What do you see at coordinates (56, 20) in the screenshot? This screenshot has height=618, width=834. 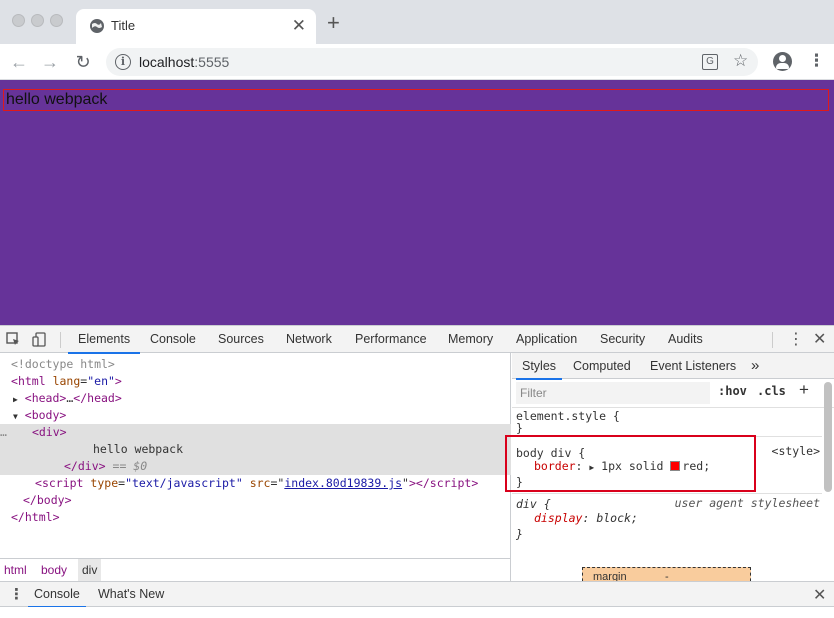 I see `window-zoom-button` at bounding box center [56, 20].